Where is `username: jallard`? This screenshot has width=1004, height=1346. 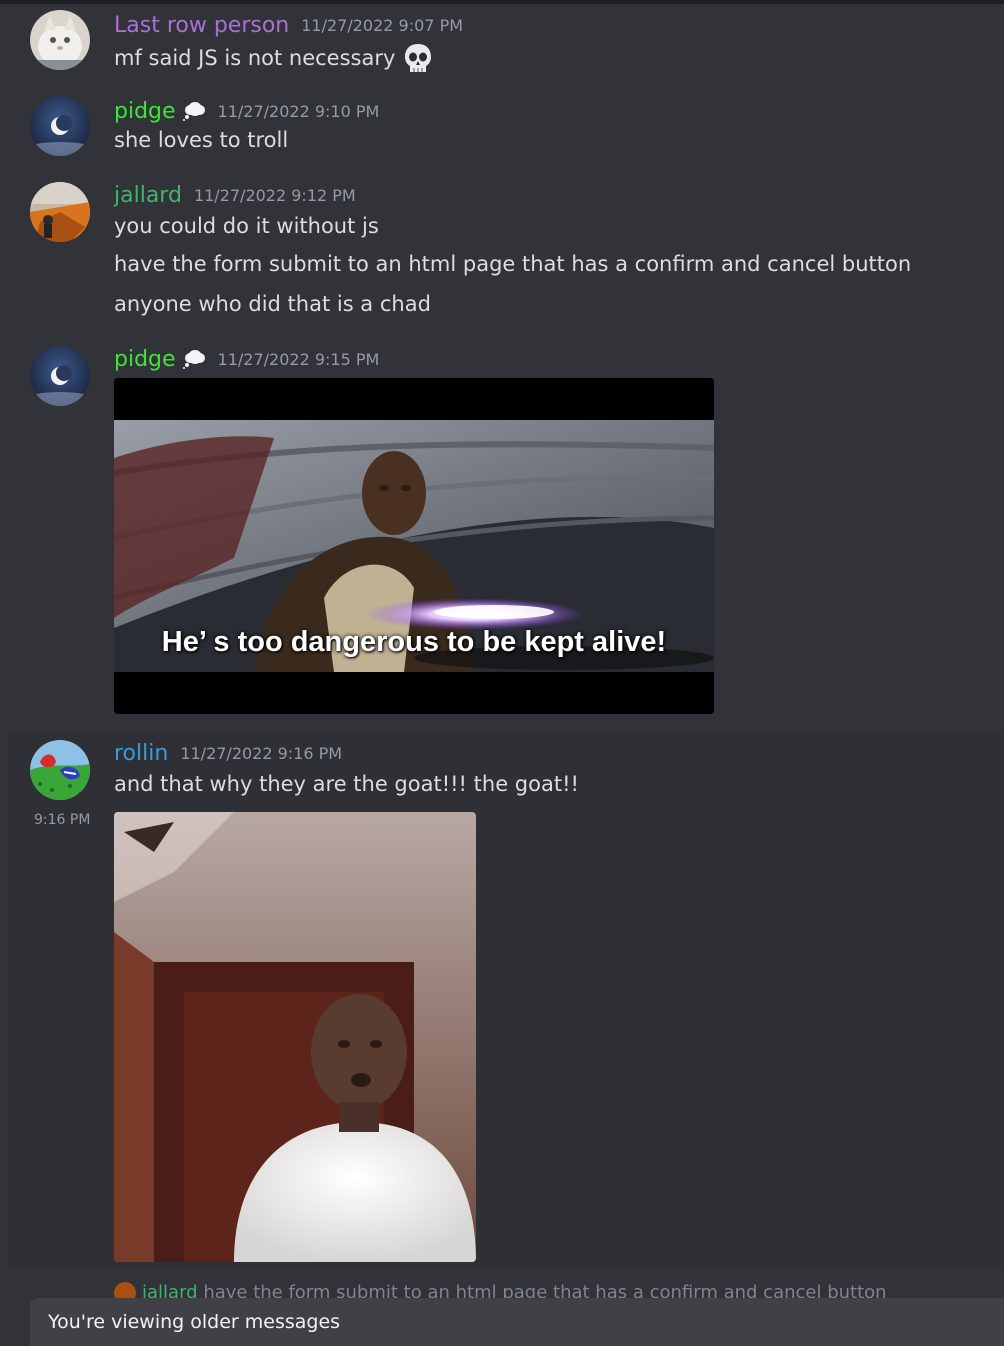 username: jallard is located at coordinates (148, 195).